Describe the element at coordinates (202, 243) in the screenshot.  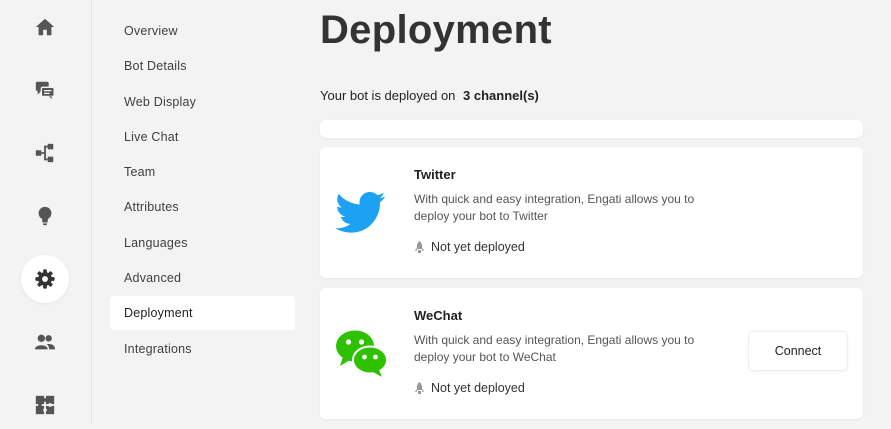
I see `subnav-item-languages: Languages` at that location.